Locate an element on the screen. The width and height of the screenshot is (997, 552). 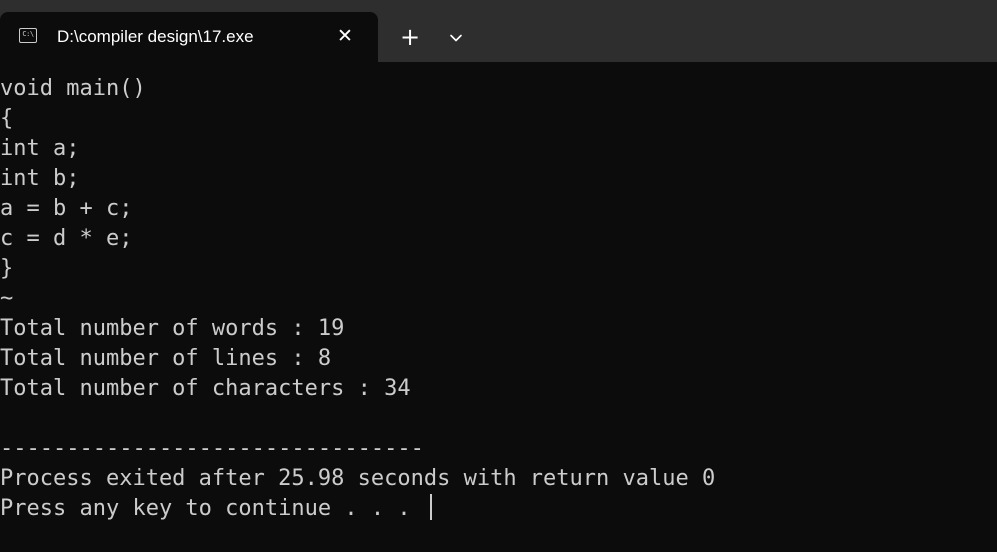
terminal-line: int b; is located at coordinates (40, 178).